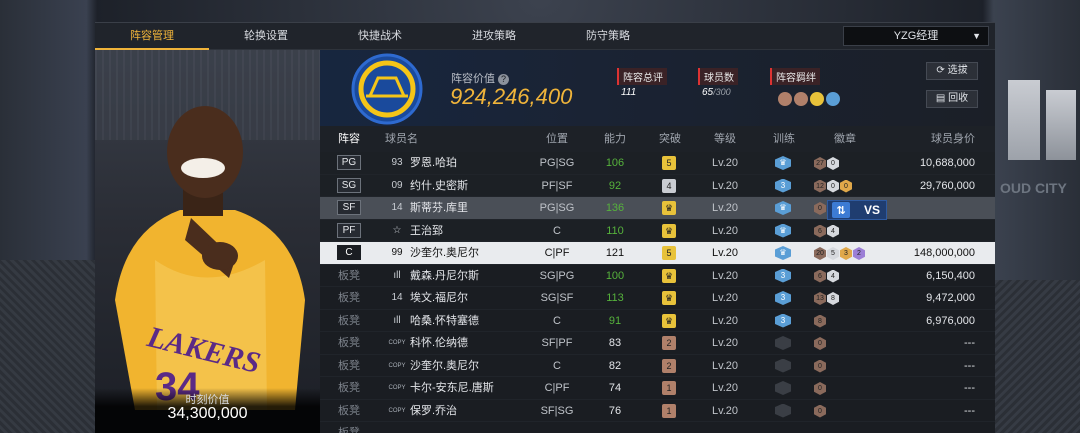 The width and height of the screenshot is (1080, 433). What do you see at coordinates (952, 99) in the screenshot?
I see `recycle-button: ▤ 回收` at bounding box center [952, 99].